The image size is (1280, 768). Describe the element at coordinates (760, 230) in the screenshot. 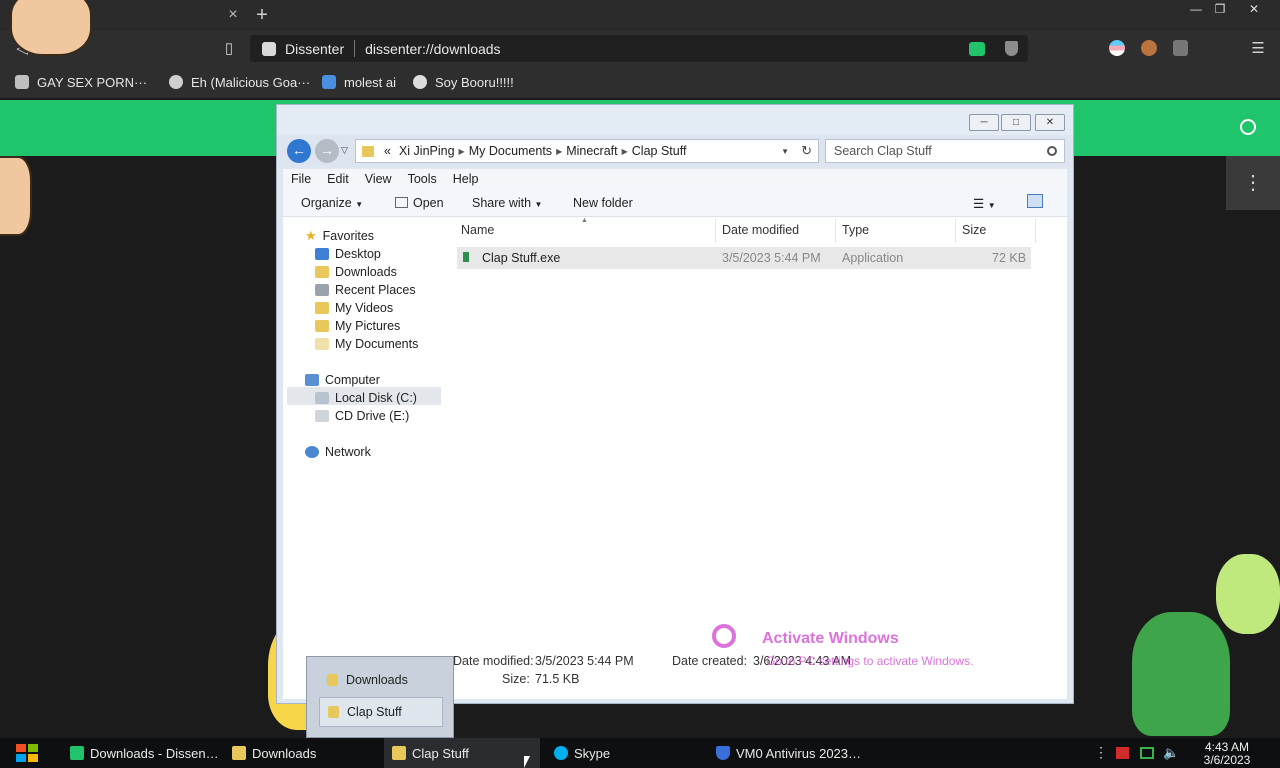

I see `column-header-date-modified: Date modified` at that location.